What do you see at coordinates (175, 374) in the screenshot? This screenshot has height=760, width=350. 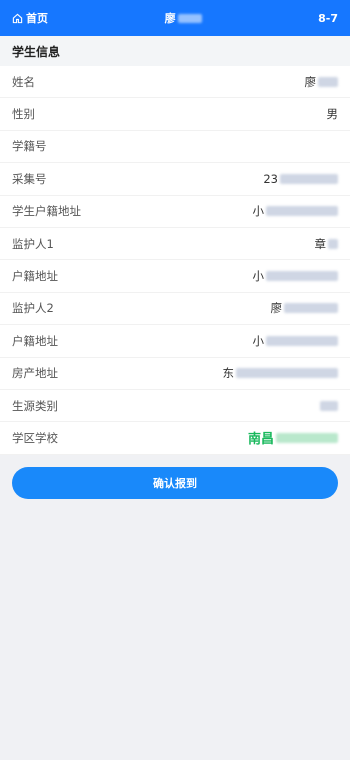 I see `row-property-address: 房产地址 东` at bounding box center [175, 374].